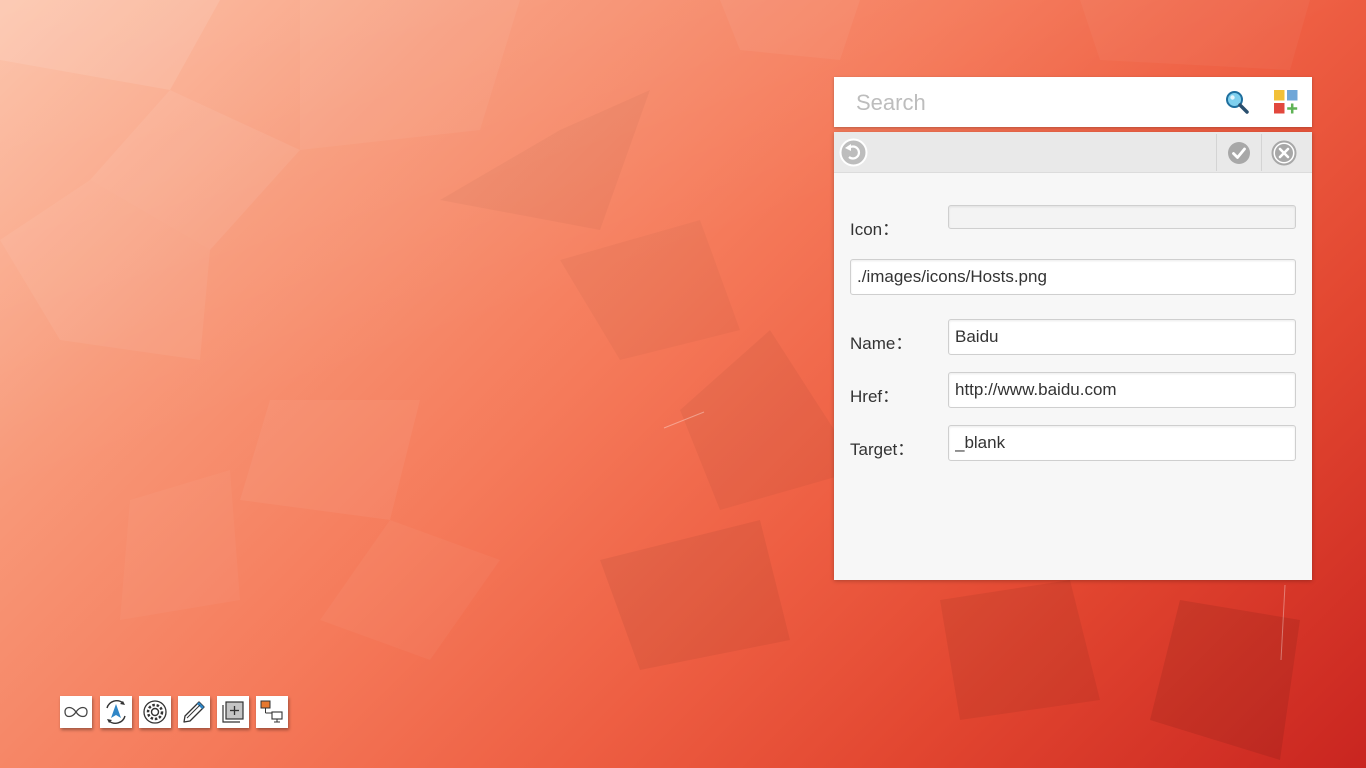 Image resolution: width=1366 pixels, height=768 pixels. I want to click on pencil-icon, so click(194, 712).